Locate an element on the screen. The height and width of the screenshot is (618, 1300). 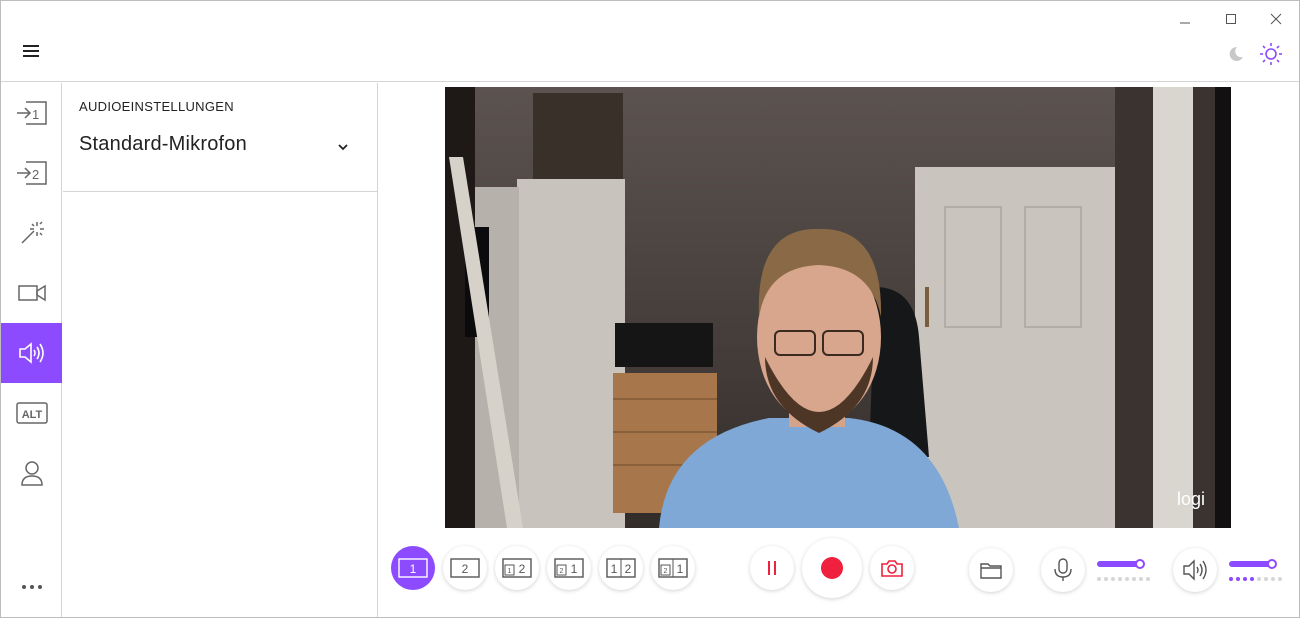
layout-single-2-button: 2 is located at coordinates (465, 568).